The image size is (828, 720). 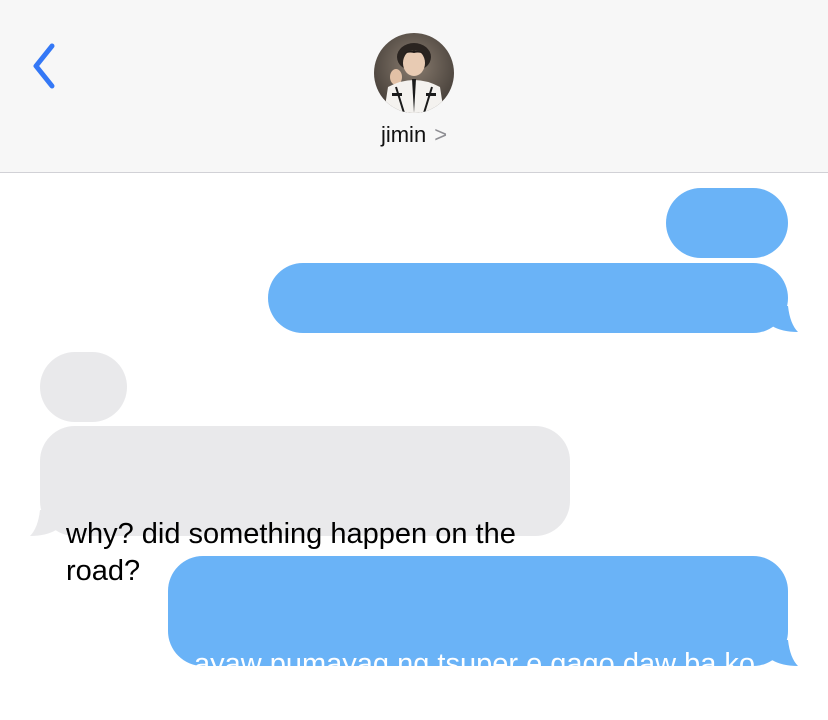 I want to click on message-text: ayaw pumayag ng tsuper e gago daw ba ko, so click(x=475, y=664).